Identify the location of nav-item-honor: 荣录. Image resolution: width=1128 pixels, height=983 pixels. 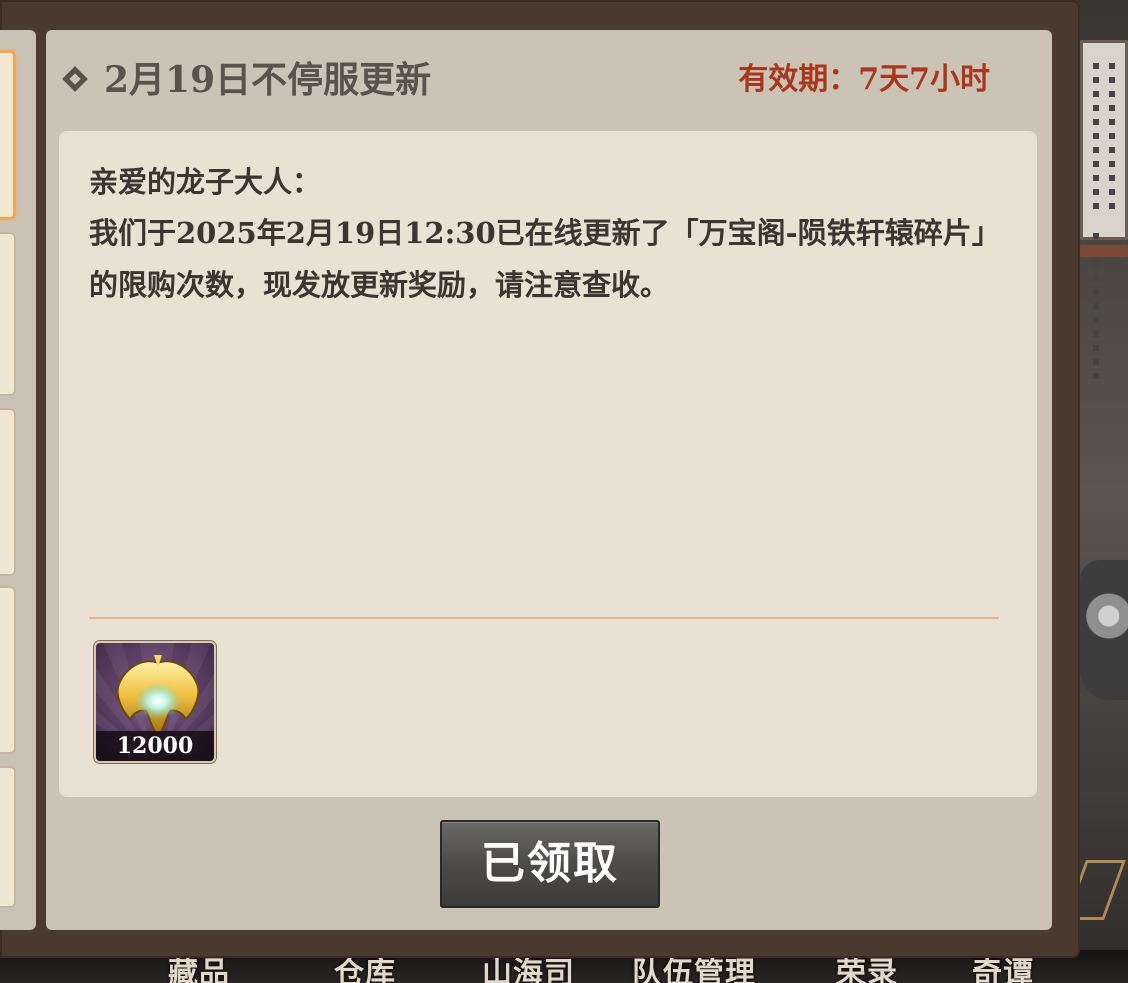
(867, 968).